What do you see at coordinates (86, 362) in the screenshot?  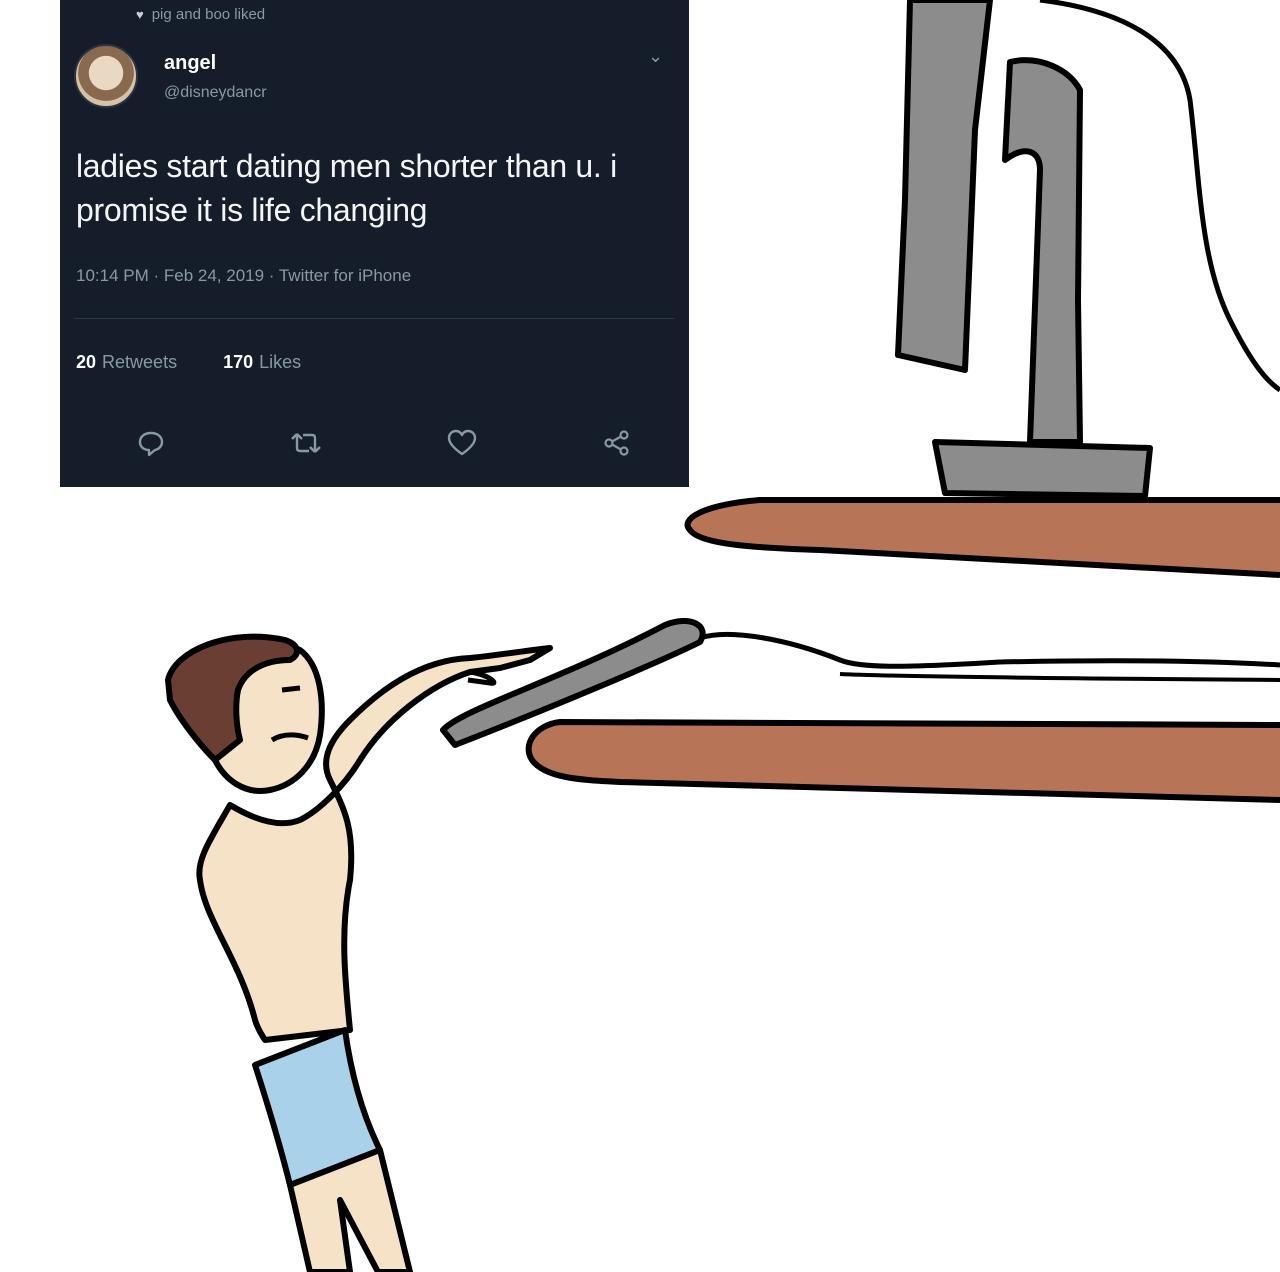 I see `retweets-count: 20` at bounding box center [86, 362].